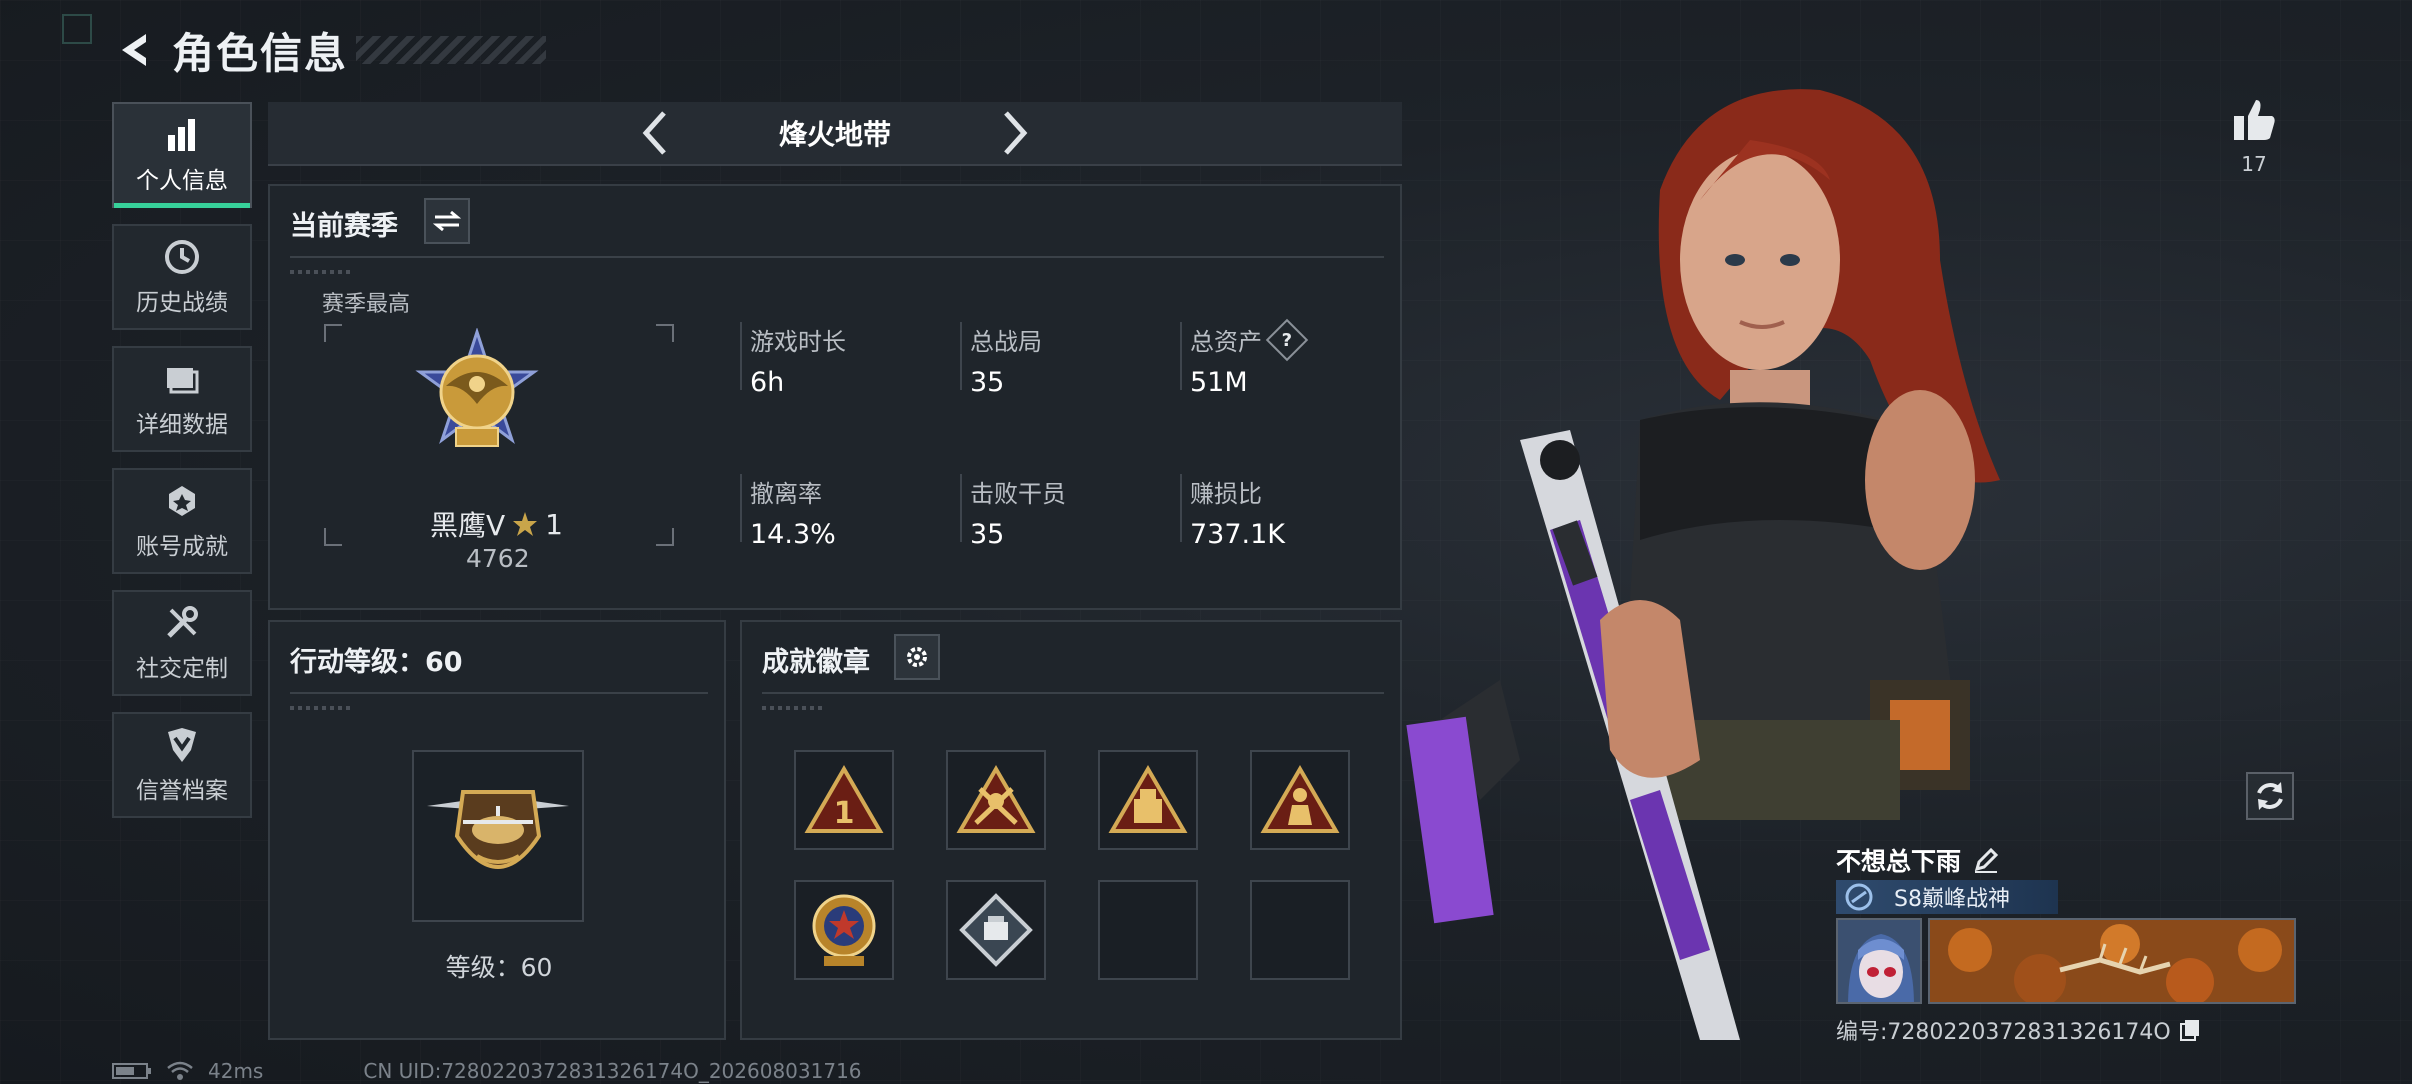  What do you see at coordinates (2254, 164) in the screenshot?
I see `like-count: 17` at bounding box center [2254, 164].